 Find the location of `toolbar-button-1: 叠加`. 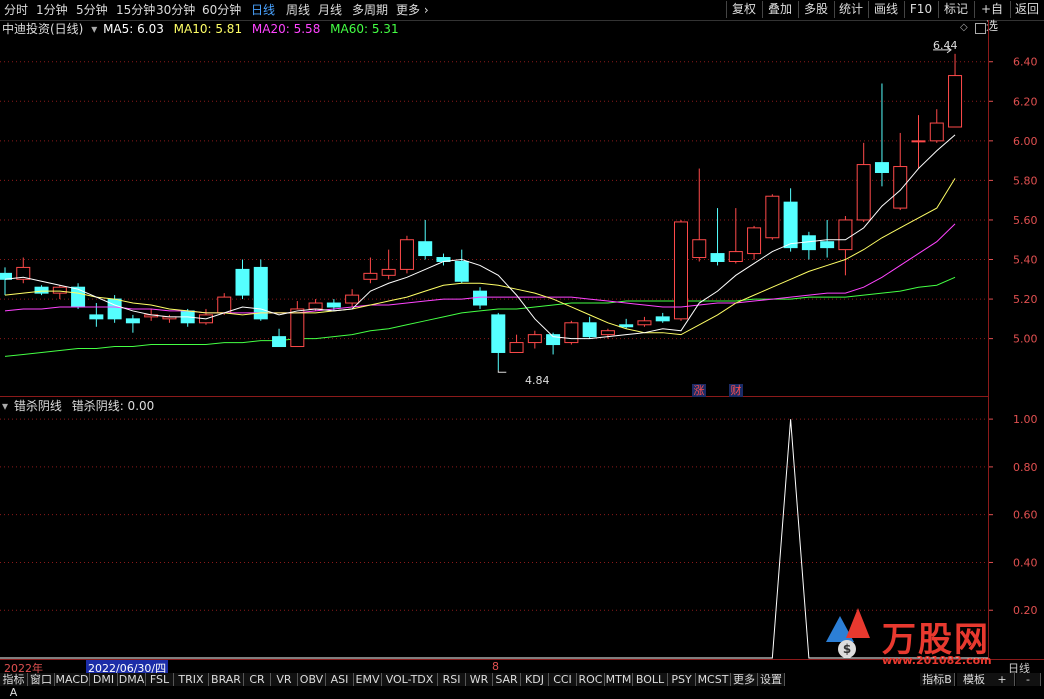

toolbar-button-1: 叠加 is located at coordinates (779, 9).